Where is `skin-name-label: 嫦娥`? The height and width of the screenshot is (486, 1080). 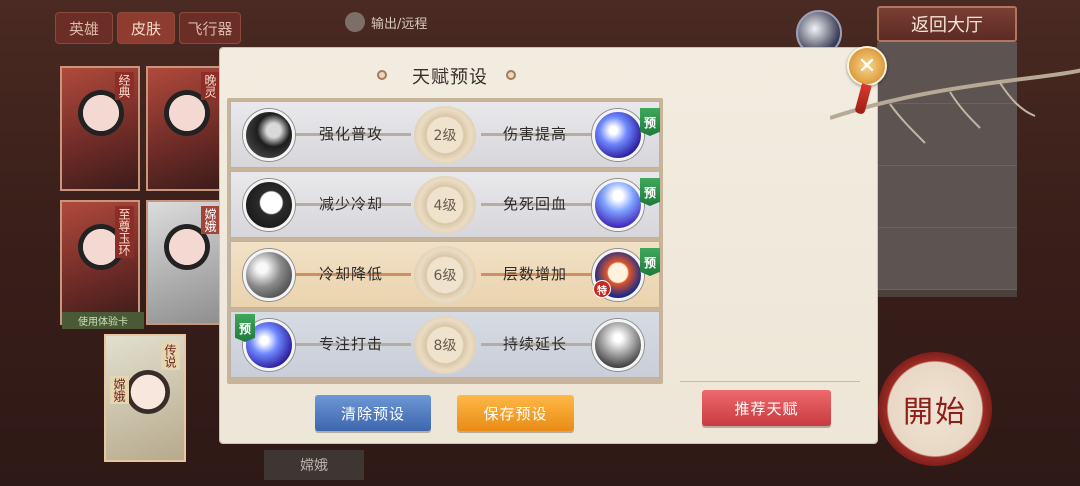
skin-name-label: 嫦娥 is located at coordinates (119, 390).